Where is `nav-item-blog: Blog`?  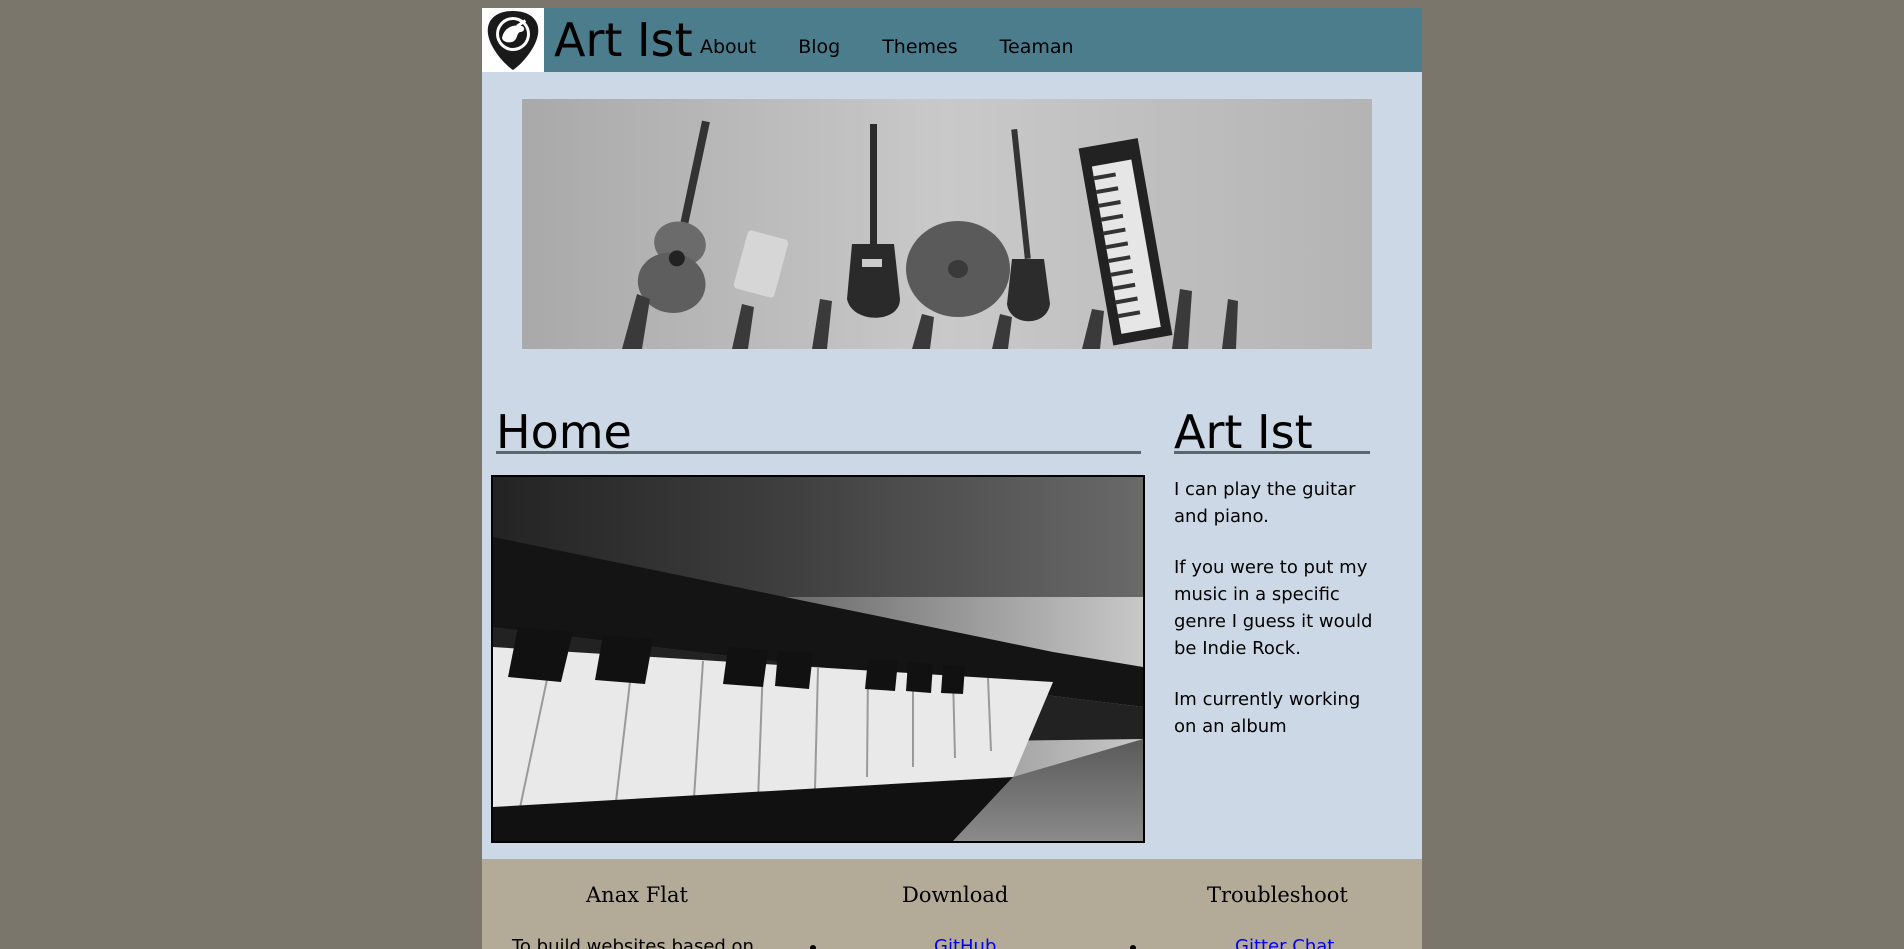
nav-item-blog: Blog is located at coordinates (819, 47).